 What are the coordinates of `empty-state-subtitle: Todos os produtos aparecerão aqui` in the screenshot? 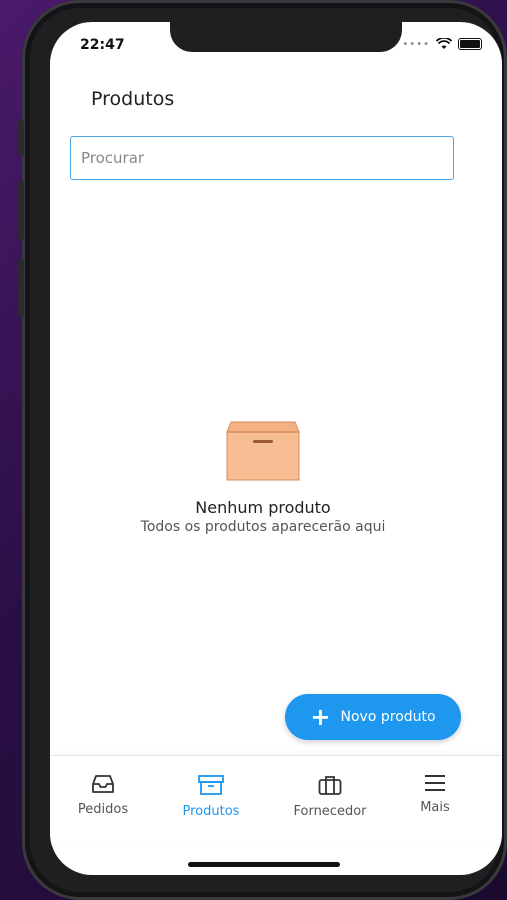 It's located at (263, 527).